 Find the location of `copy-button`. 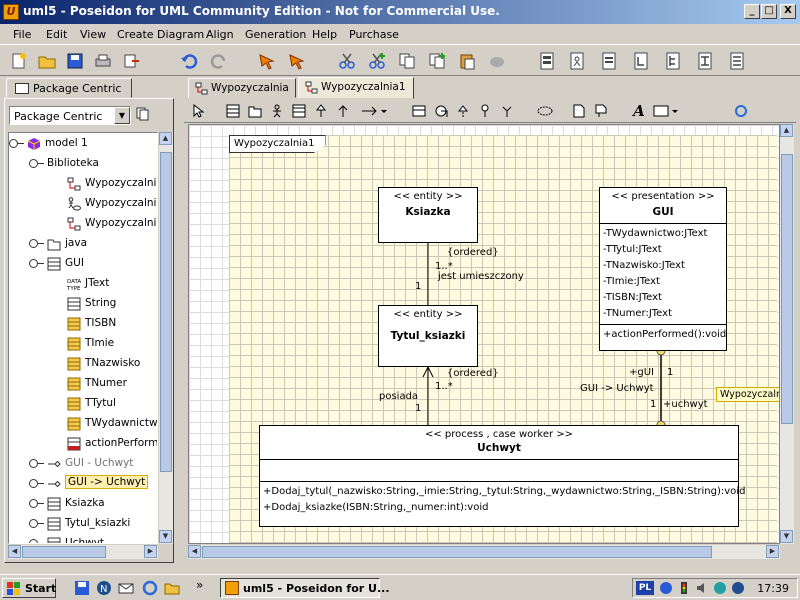

copy-button is located at coordinates (407, 61).